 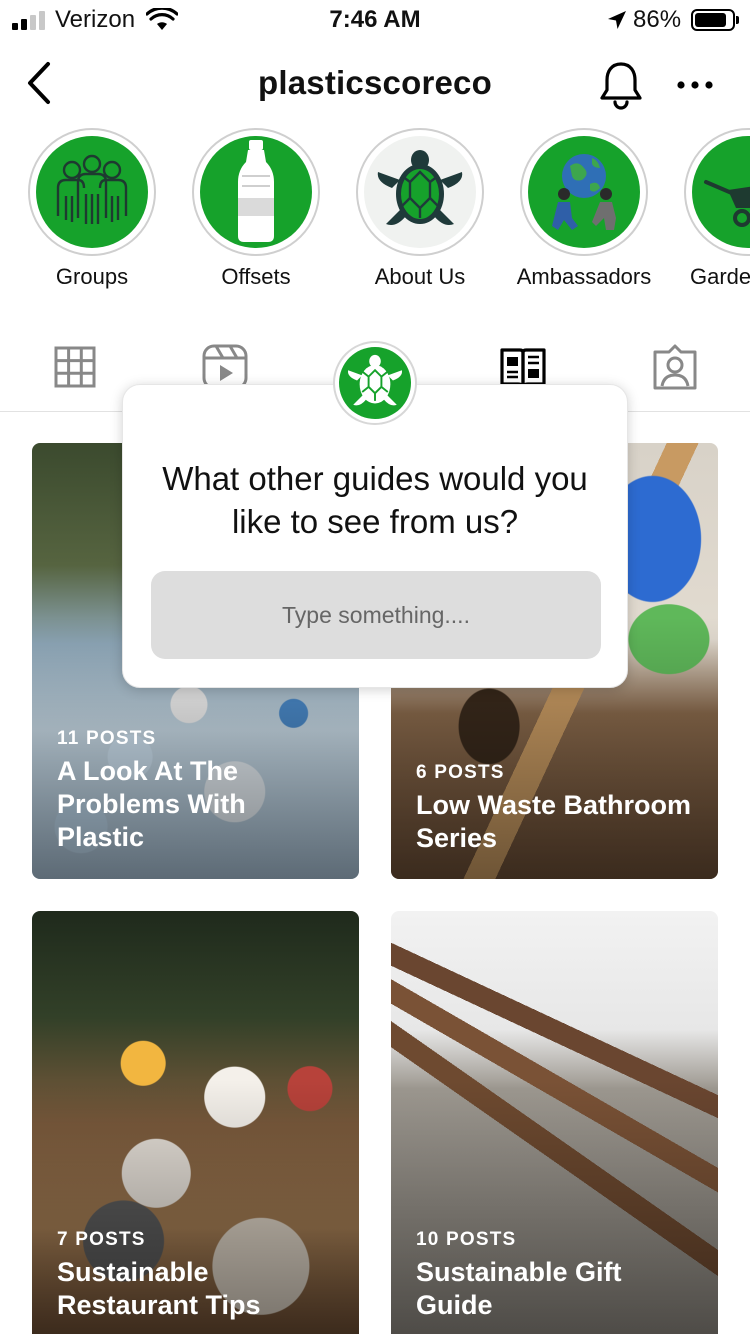 I want to click on tagged-person-icon, so click(x=675, y=367).